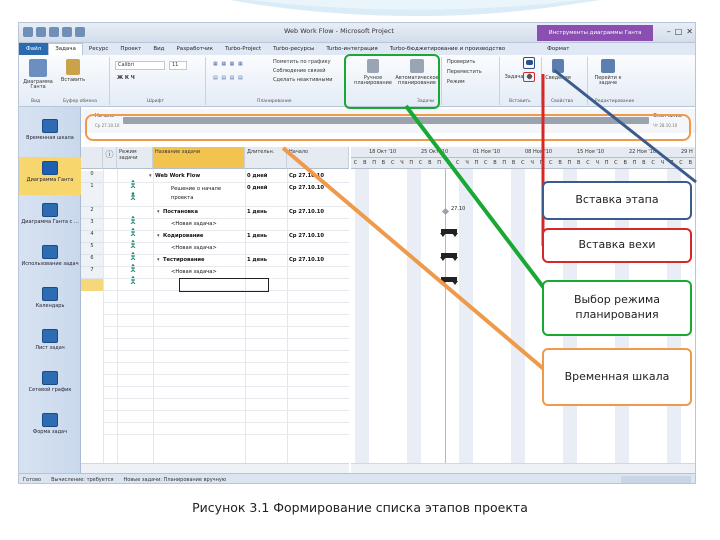  I want to click on tab-4: Вид, so click(158, 49).